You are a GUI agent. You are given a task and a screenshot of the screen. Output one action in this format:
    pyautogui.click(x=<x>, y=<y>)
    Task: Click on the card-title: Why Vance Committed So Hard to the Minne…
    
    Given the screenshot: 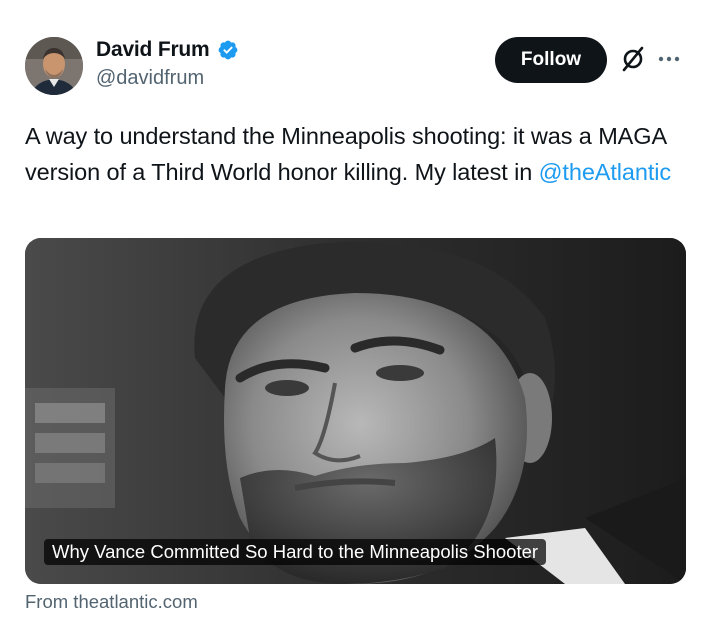 What is the action you would take?
    pyautogui.click(x=295, y=552)
    